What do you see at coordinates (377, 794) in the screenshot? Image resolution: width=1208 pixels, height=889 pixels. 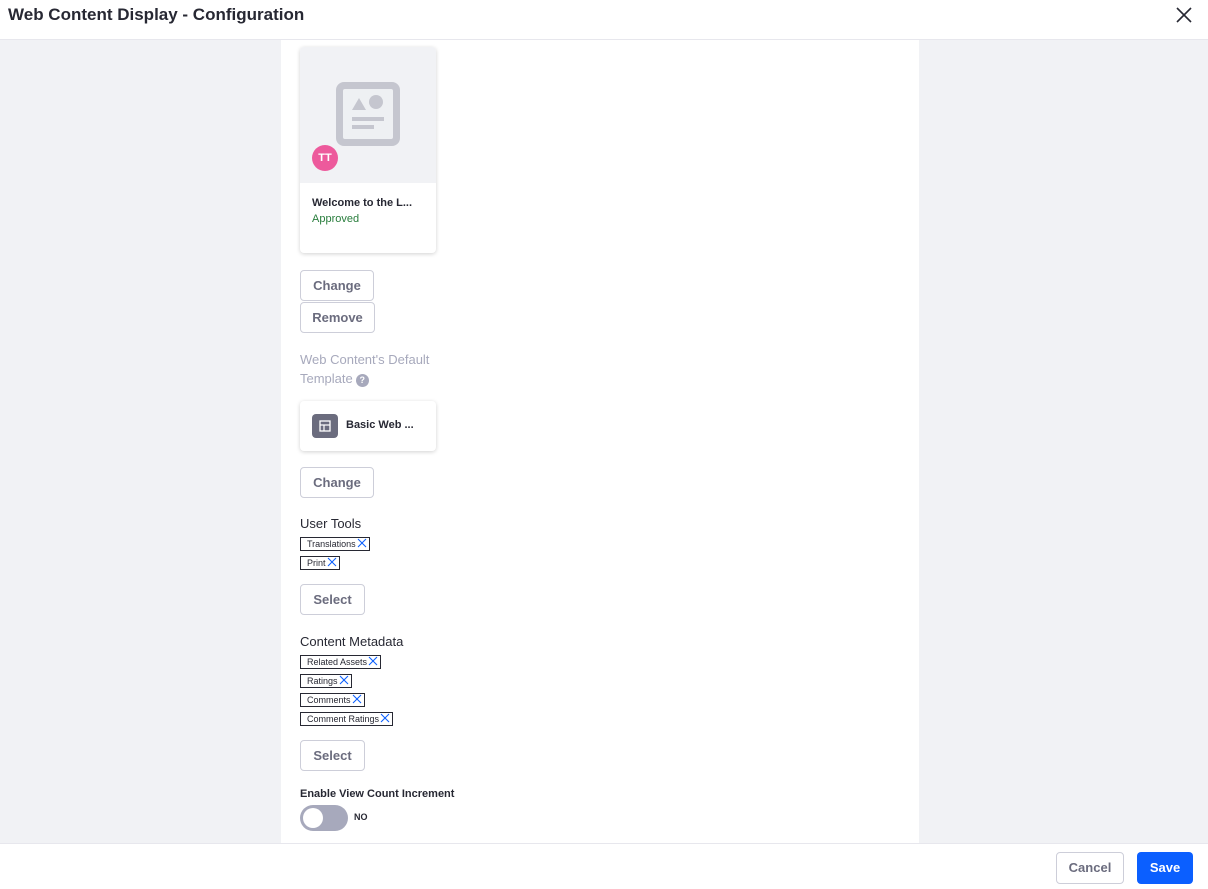 I see `view-count-label: Enable View Count Increment` at bounding box center [377, 794].